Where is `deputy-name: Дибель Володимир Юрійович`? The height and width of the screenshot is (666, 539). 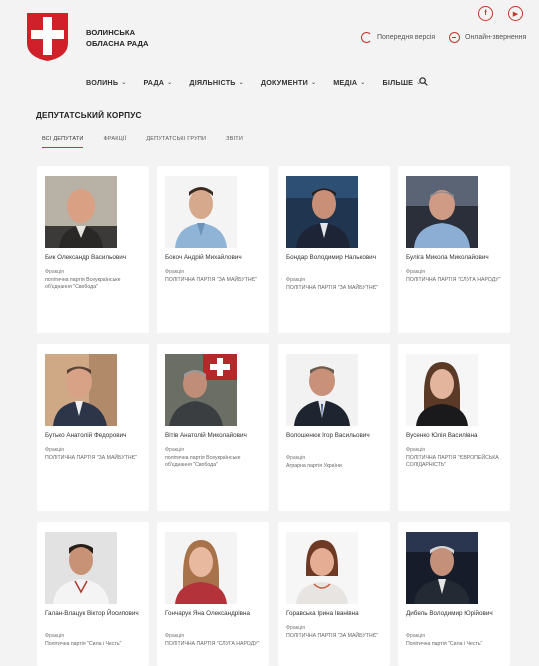
deputy-name: Дибель Володимир Юрійович is located at coordinates (456, 613).